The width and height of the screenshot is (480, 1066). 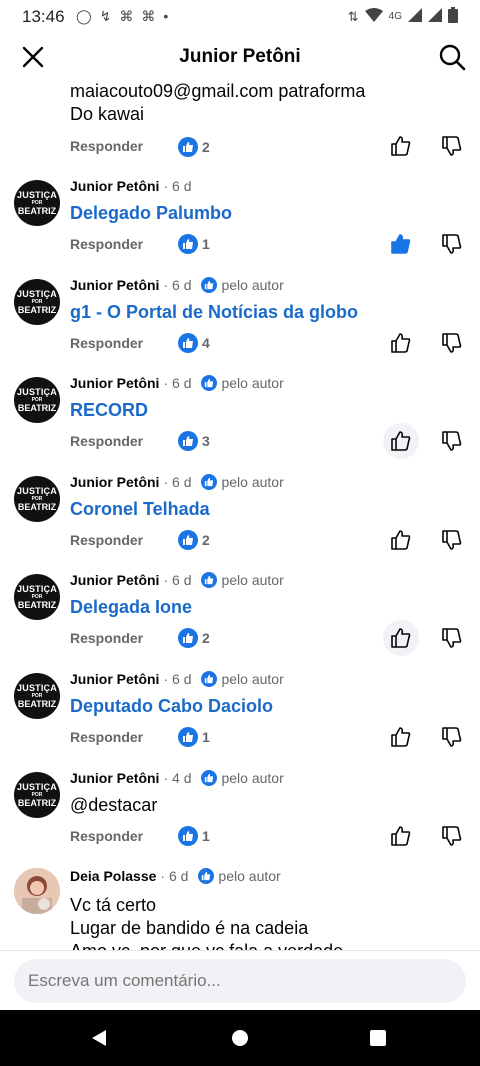 What do you see at coordinates (177, 285) in the screenshot?
I see `comment-meta: Junior Petôni · 6 d pelo autor` at bounding box center [177, 285].